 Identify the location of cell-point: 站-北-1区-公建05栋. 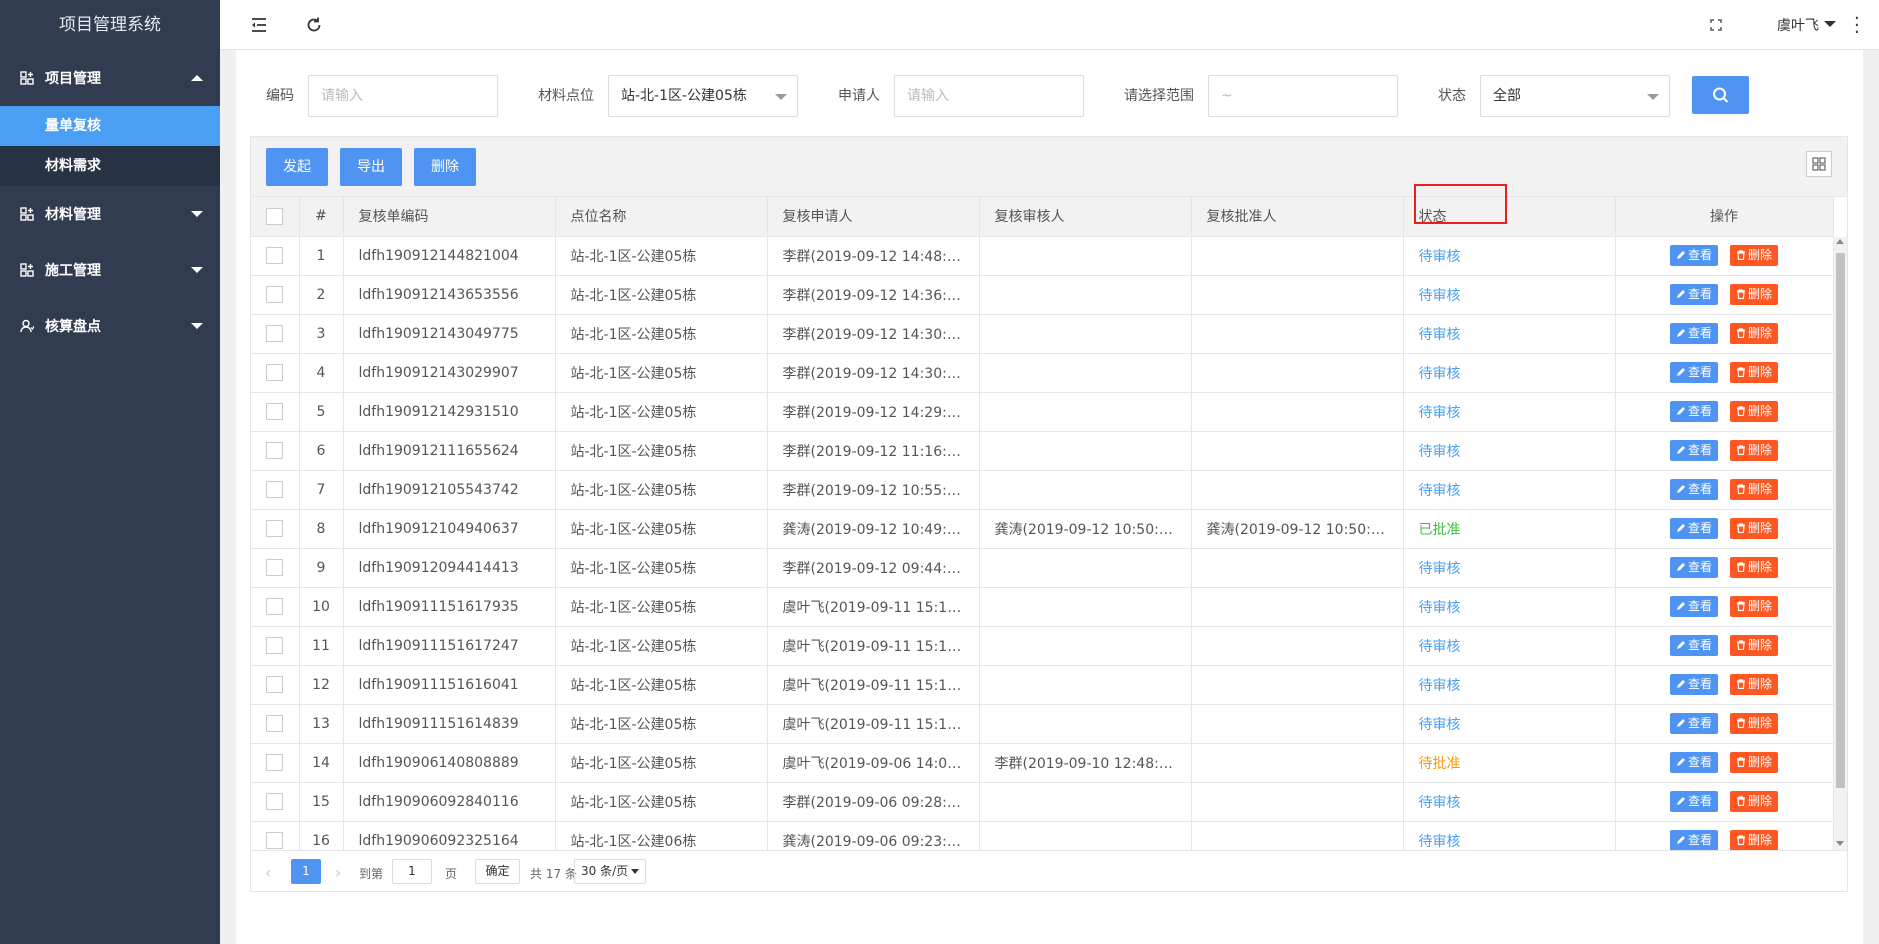
(661, 685).